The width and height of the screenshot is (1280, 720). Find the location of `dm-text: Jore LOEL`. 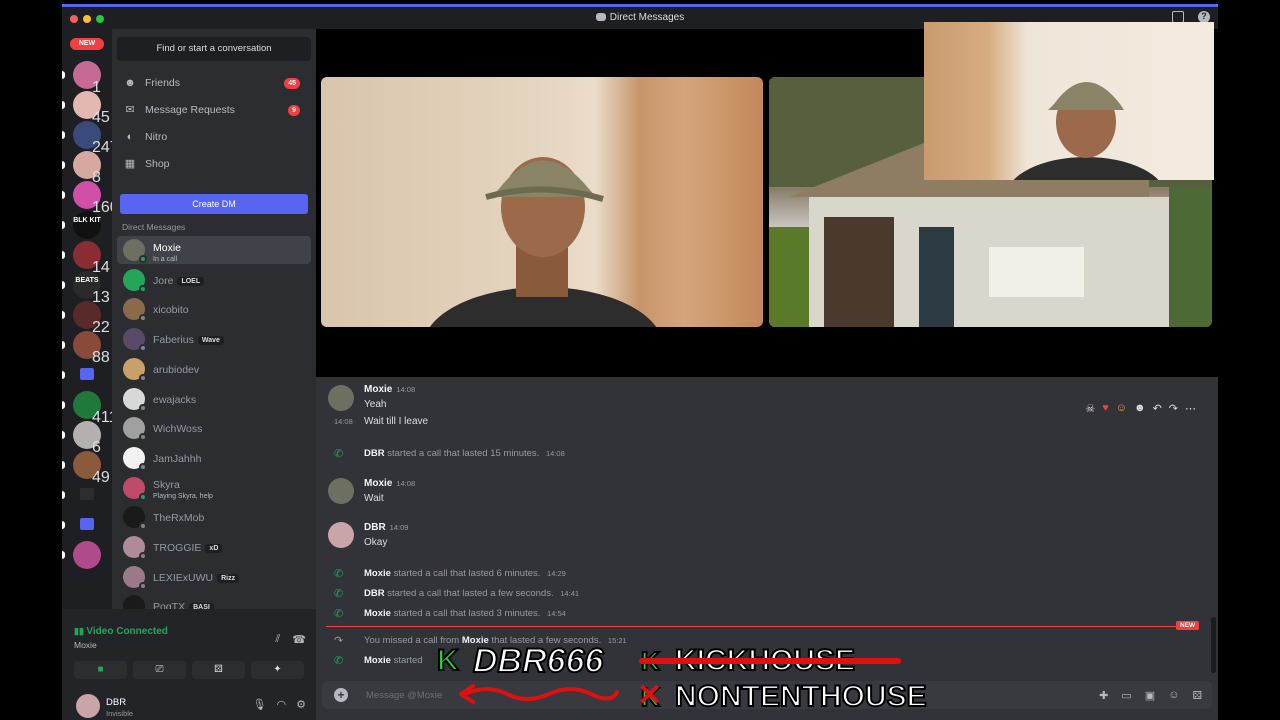

dm-text: Jore LOEL is located at coordinates (179, 280).